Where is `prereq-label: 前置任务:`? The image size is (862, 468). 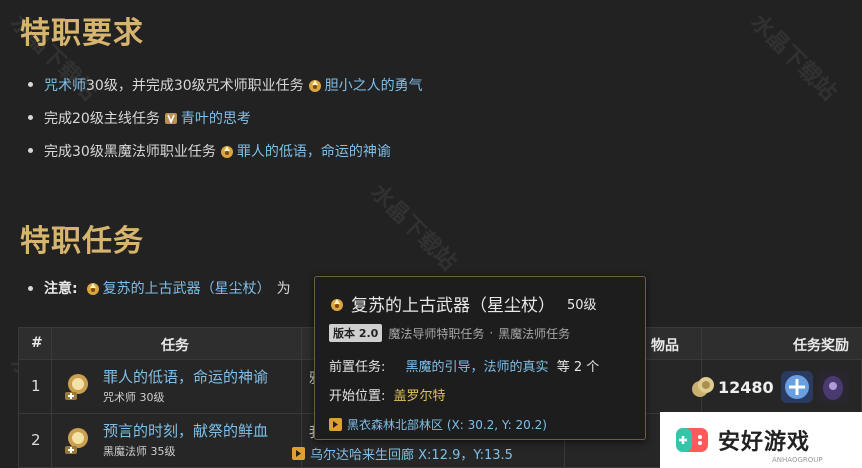
prereq-label: 前置任务: is located at coordinates (357, 367).